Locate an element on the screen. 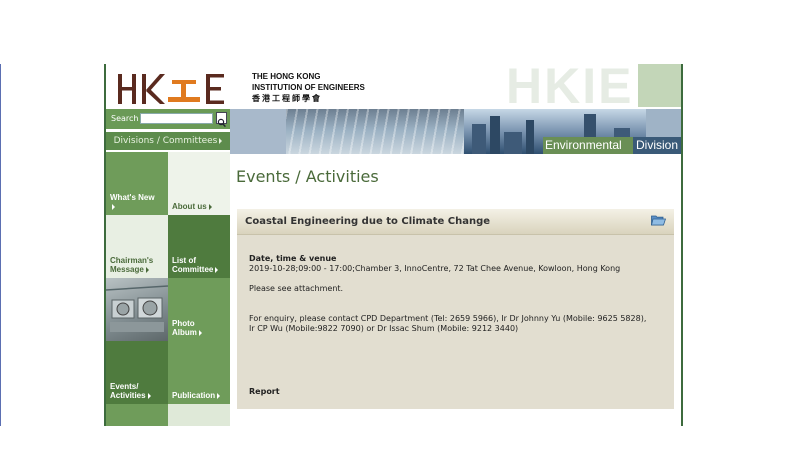 Image resolution: width=800 pixels, height=450 pixels. window-edge-marker is located at coordinates (0, 245).